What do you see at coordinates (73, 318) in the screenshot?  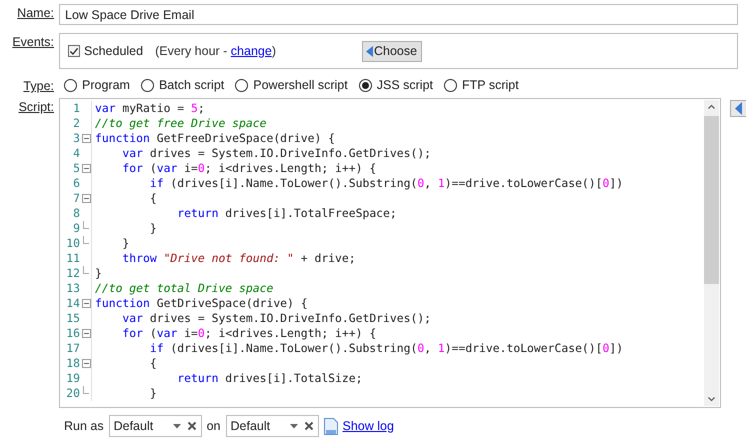 I see `line-number: 15` at bounding box center [73, 318].